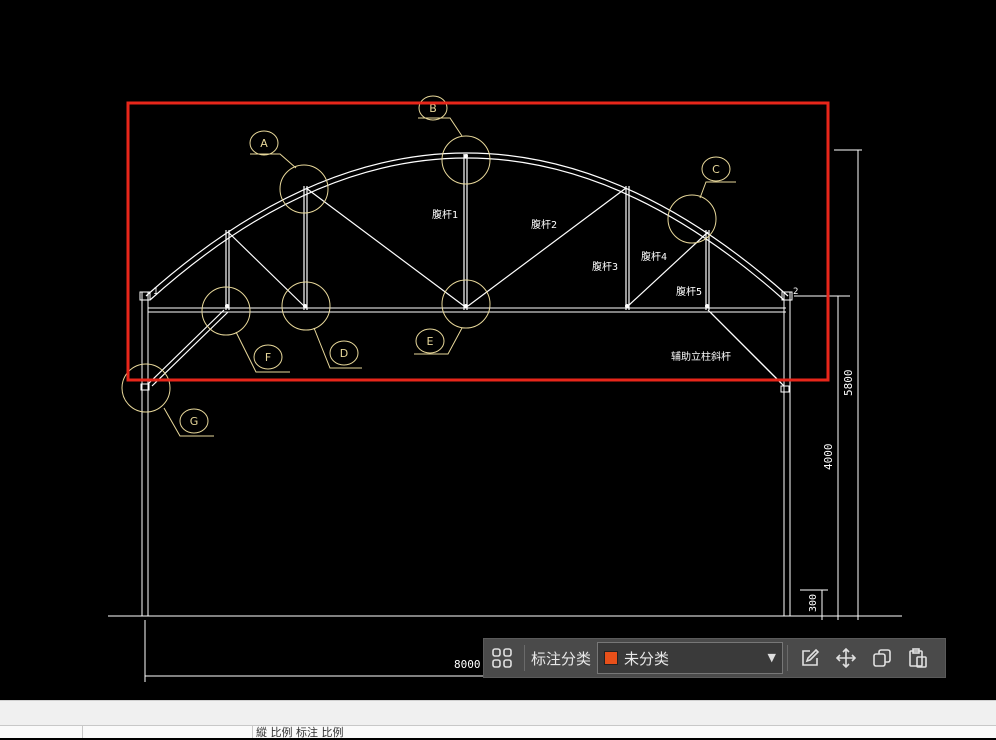 The width and height of the screenshot is (996, 740). What do you see at coordinates (654, 256) in the screenshot?
I see `web4-label: 腹杆4` at bounding box center [654, 256].